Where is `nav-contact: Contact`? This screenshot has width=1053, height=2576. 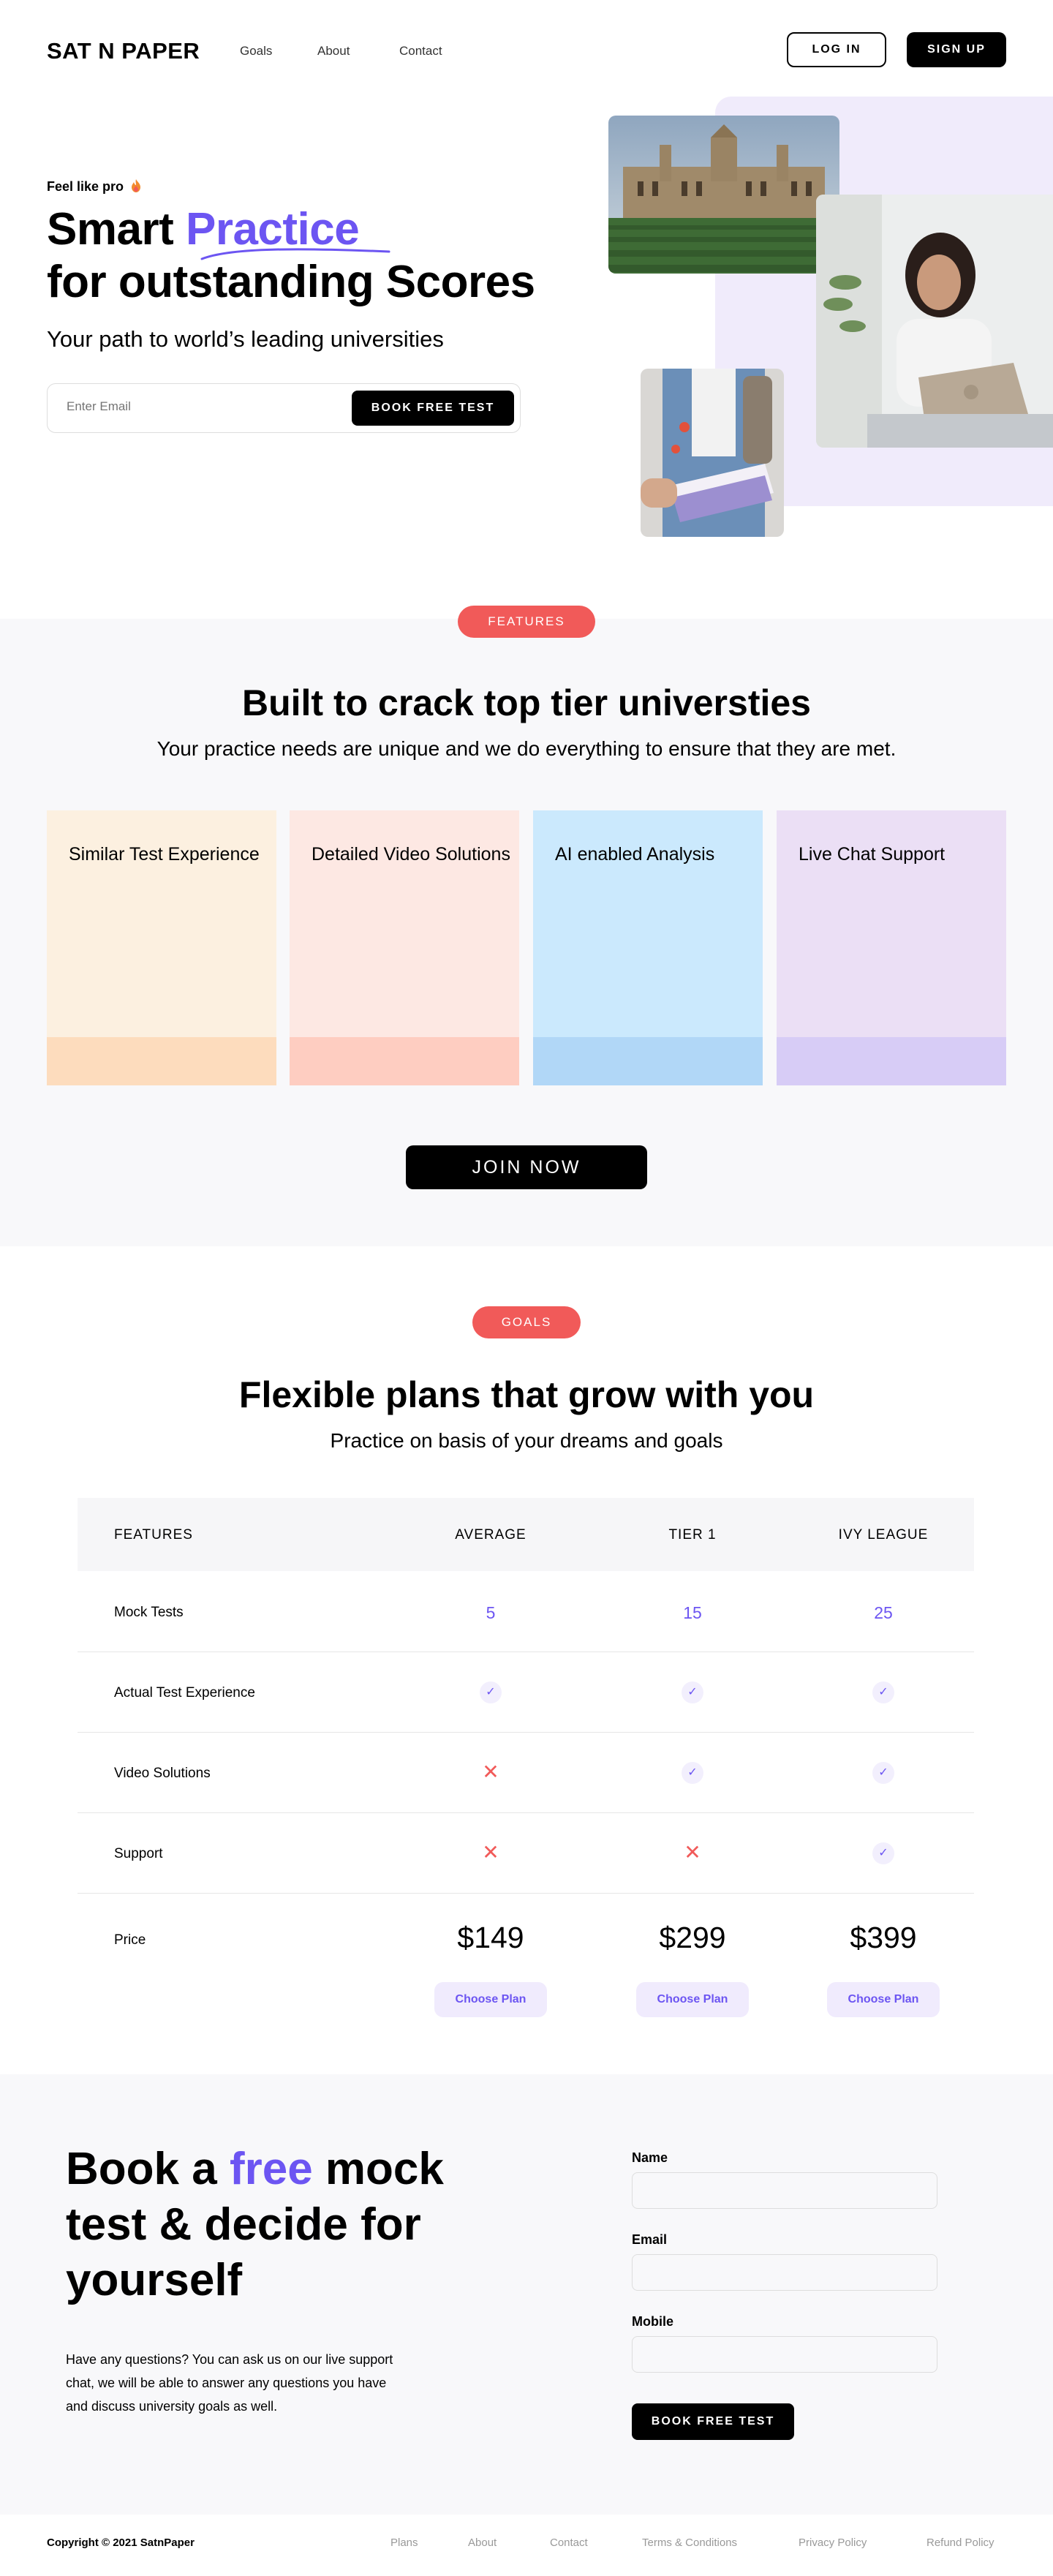 nav-contact: Contact is located at coordinates (420, 51).